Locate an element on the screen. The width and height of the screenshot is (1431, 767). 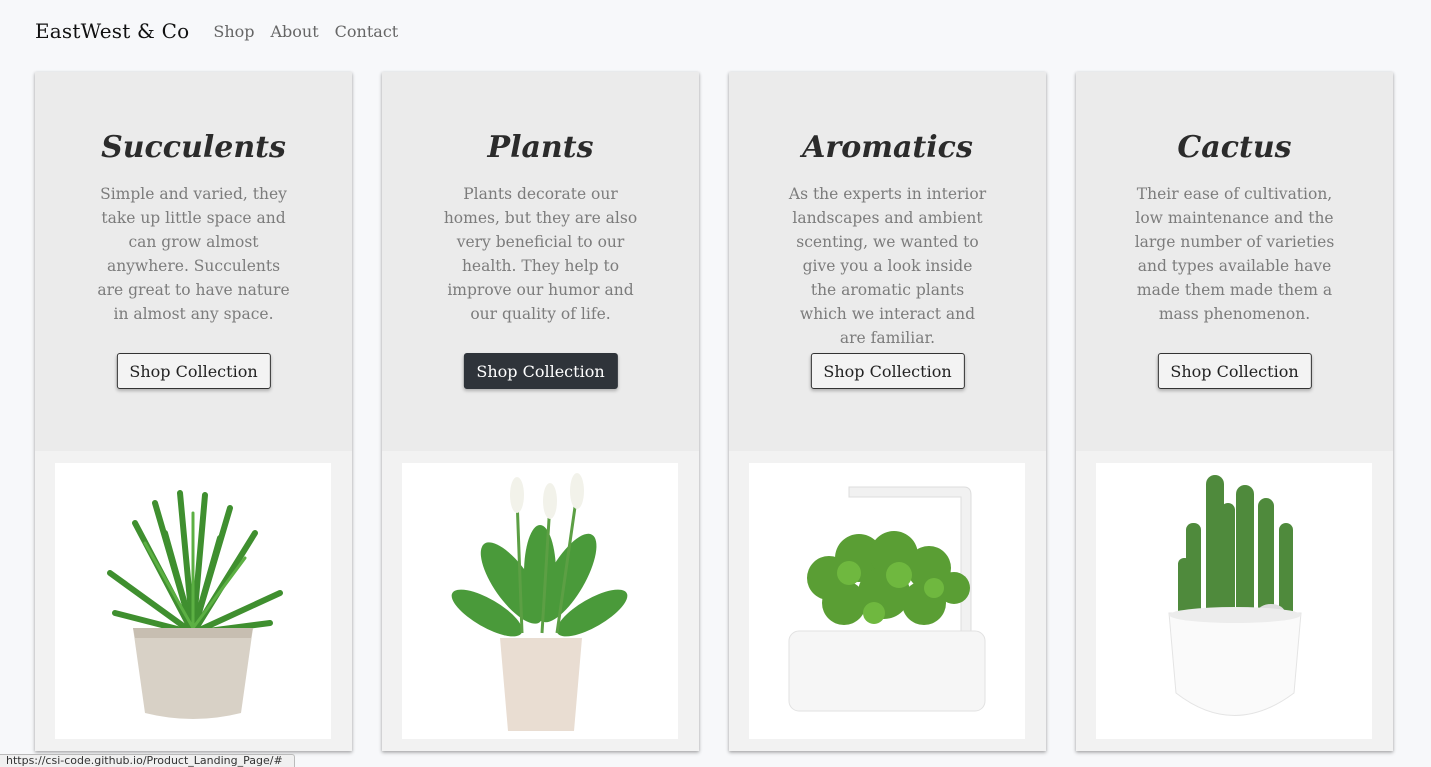
nav-link-shop: Shop is located at coordinates (233, 31).